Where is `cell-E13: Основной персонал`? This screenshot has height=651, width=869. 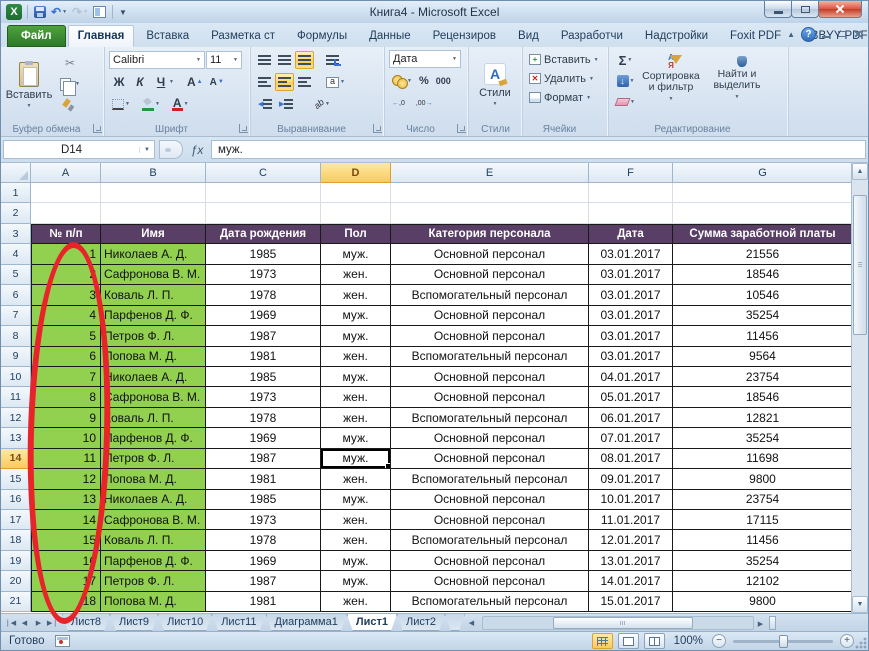
cell-E13: Основной персонал is located at coordinates (490, 438).